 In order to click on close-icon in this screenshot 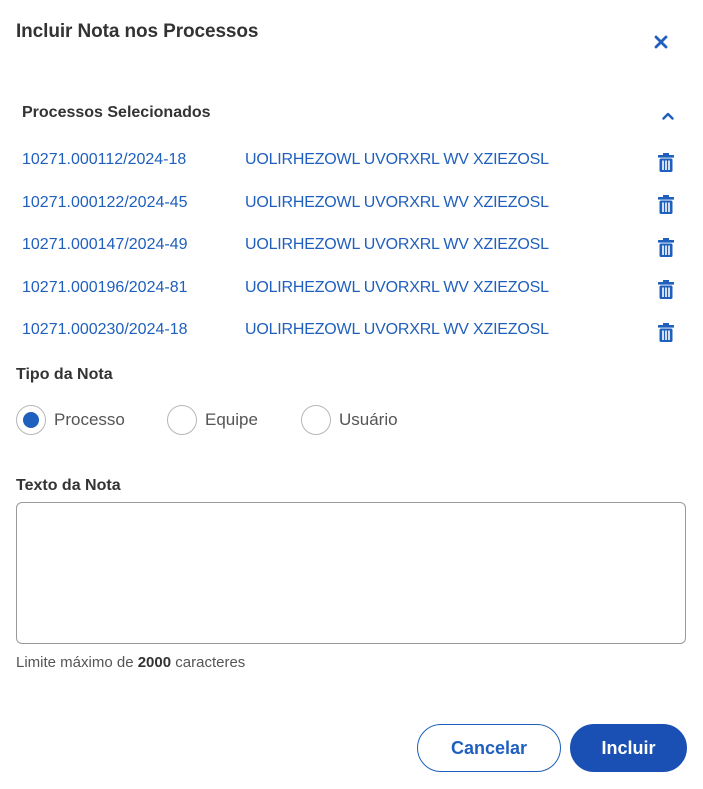, I will do `click(661, 42)`.